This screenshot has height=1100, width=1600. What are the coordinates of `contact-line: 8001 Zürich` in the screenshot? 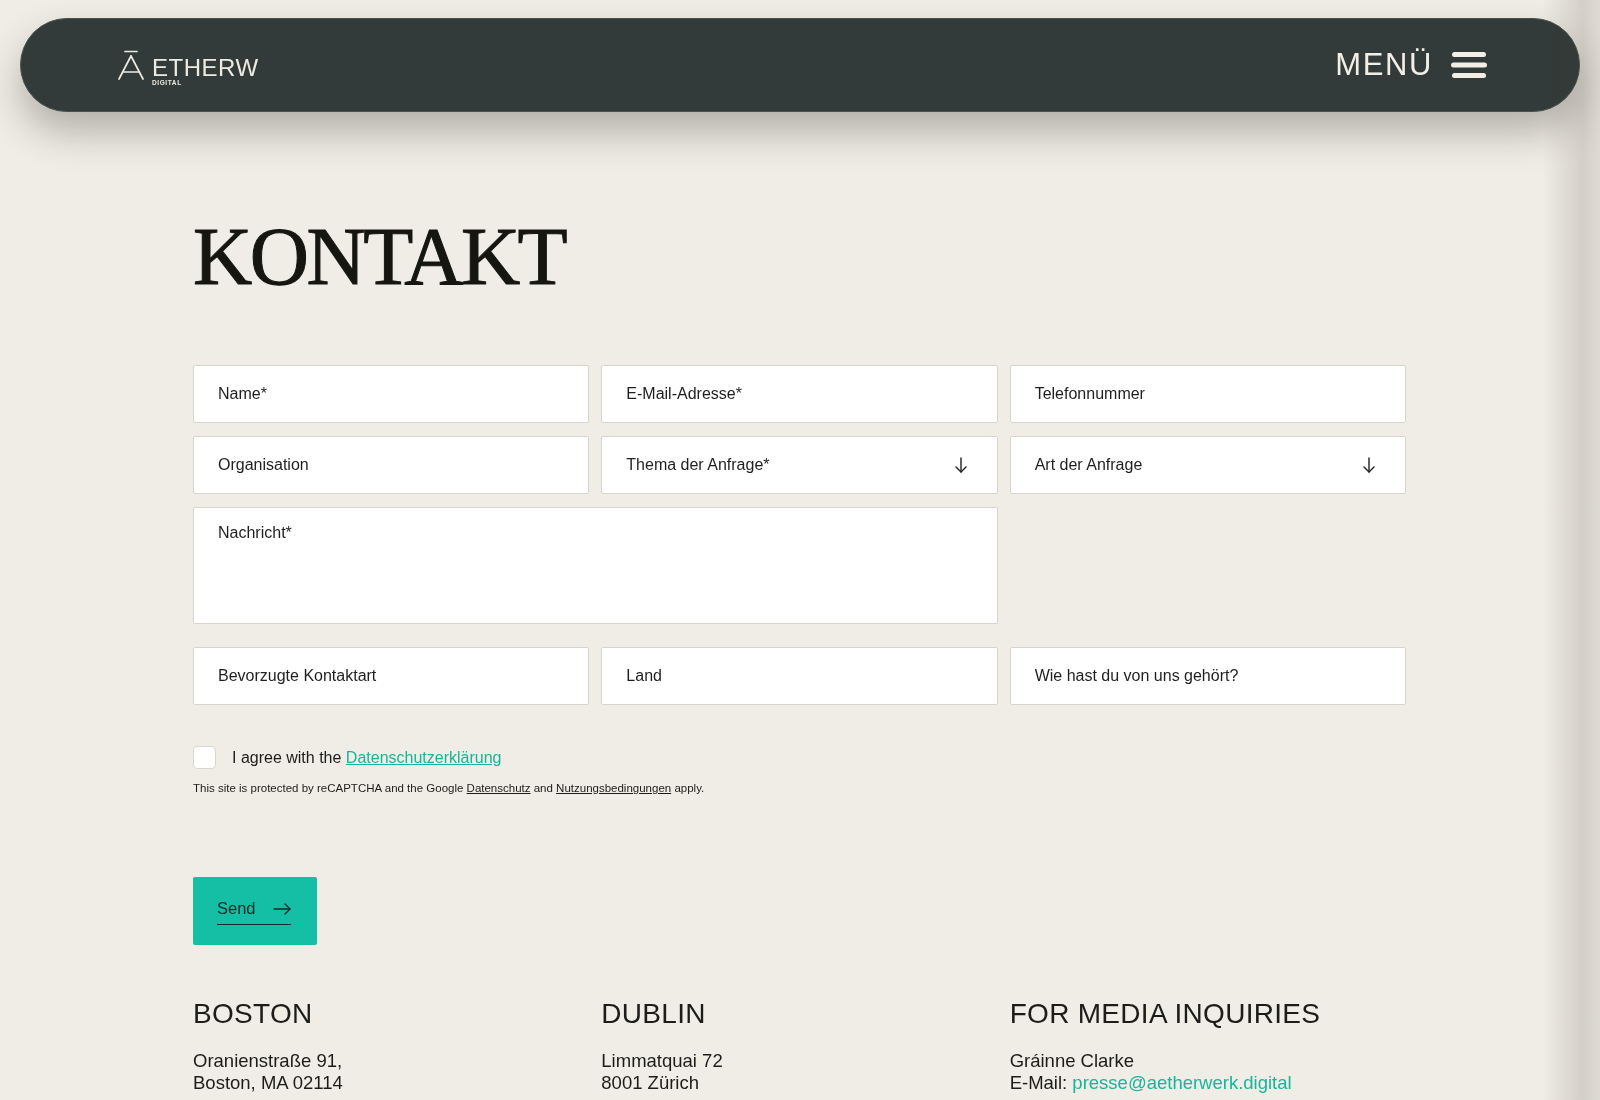 It's located at (651, 1083).